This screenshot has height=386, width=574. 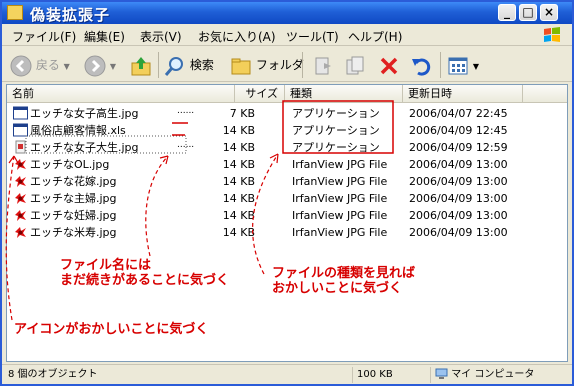 I want to click on annotation-filename: ファイル名には まだ続きがあることに気づく, so click(x=144, y=273).